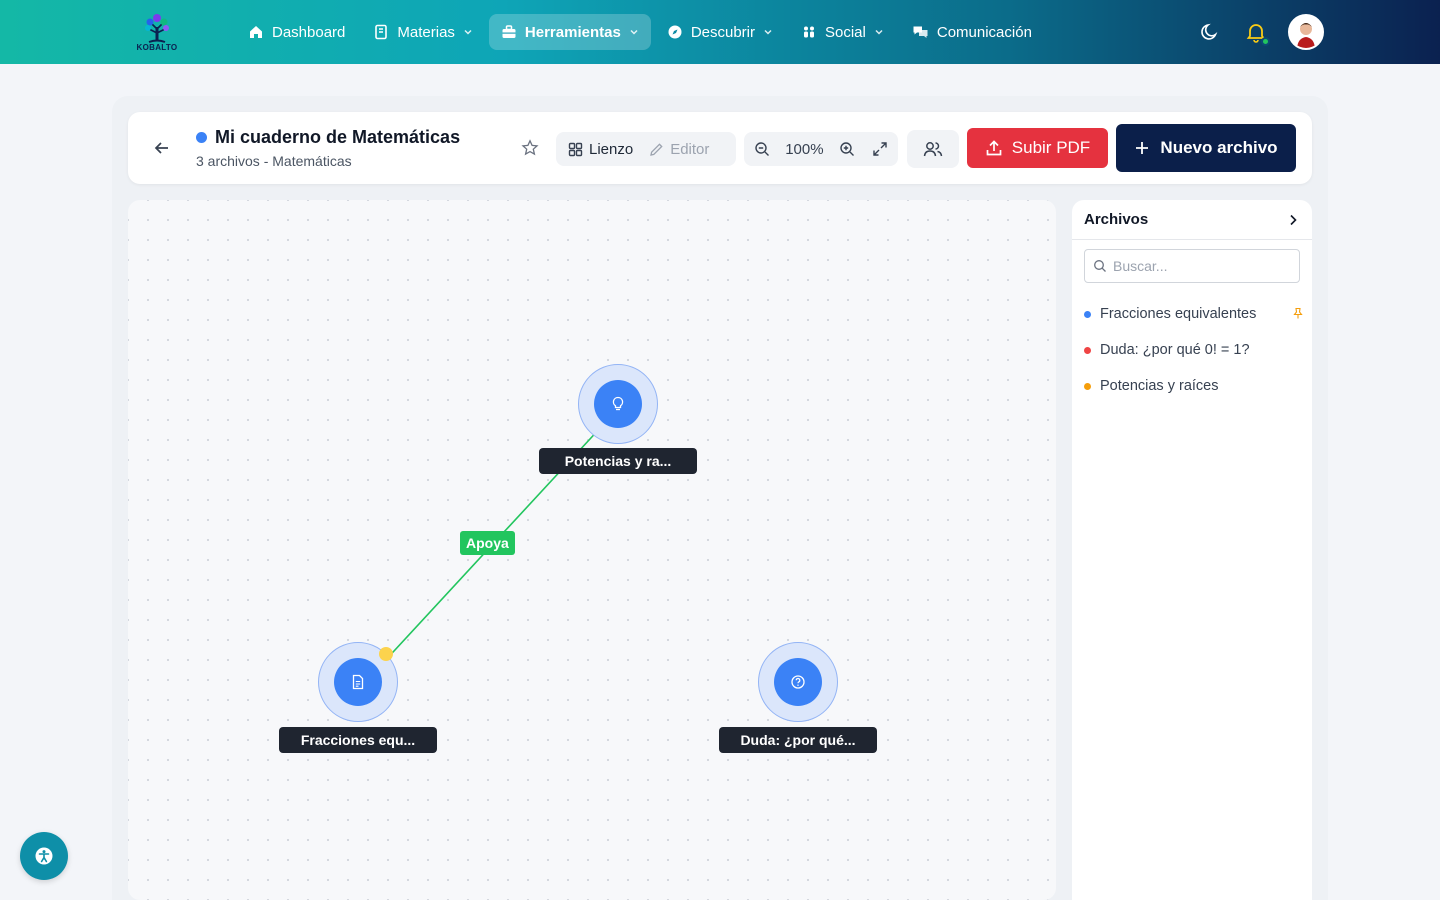 The image size is (1440, 900). I want to click on accessibility-icon, so click(44, 856).